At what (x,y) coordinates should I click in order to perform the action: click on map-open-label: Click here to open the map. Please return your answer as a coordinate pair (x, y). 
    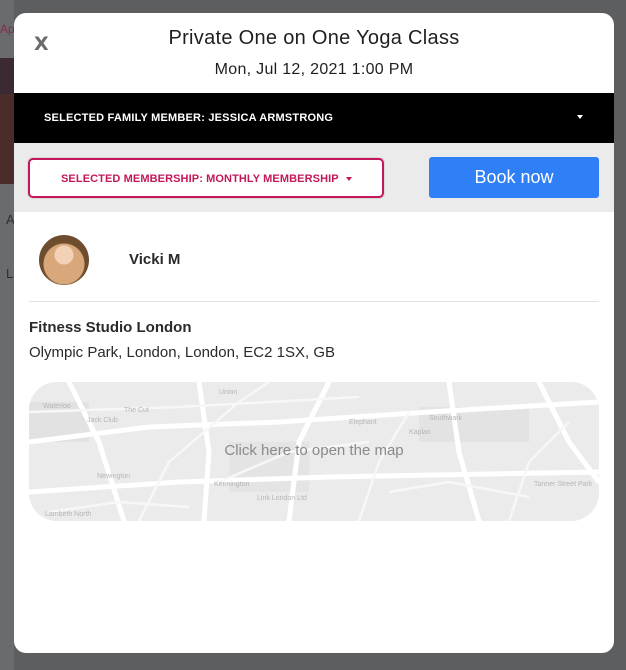
    Looking at the image, I should click on (314, 450).